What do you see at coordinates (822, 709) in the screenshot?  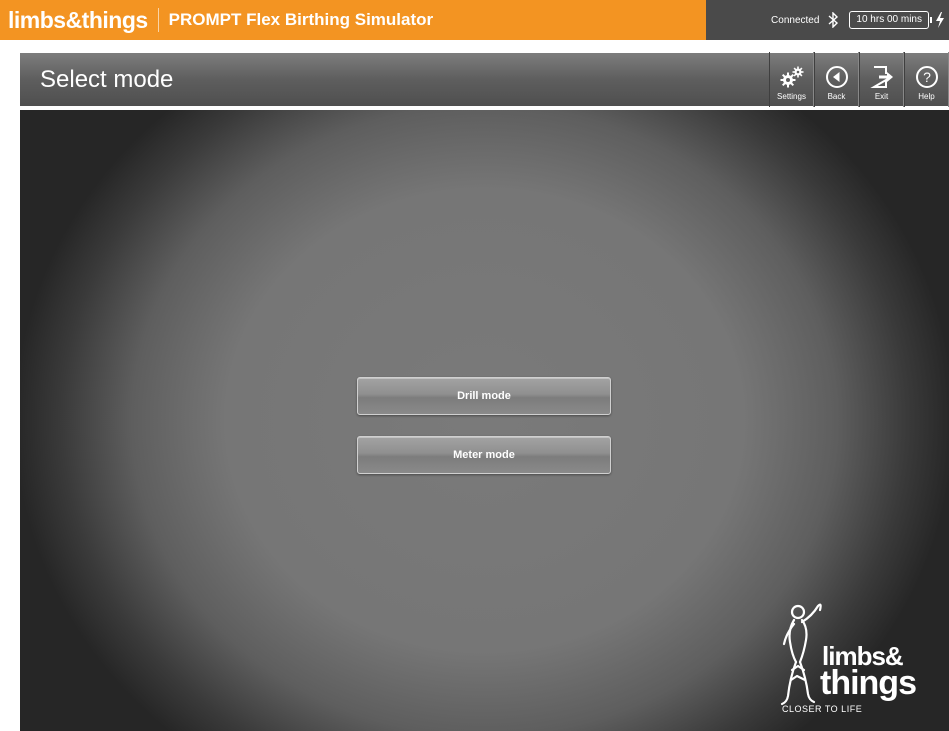 I see `logo-tagline: CLOSER TO LIFE` at bounding box center [822, 709].